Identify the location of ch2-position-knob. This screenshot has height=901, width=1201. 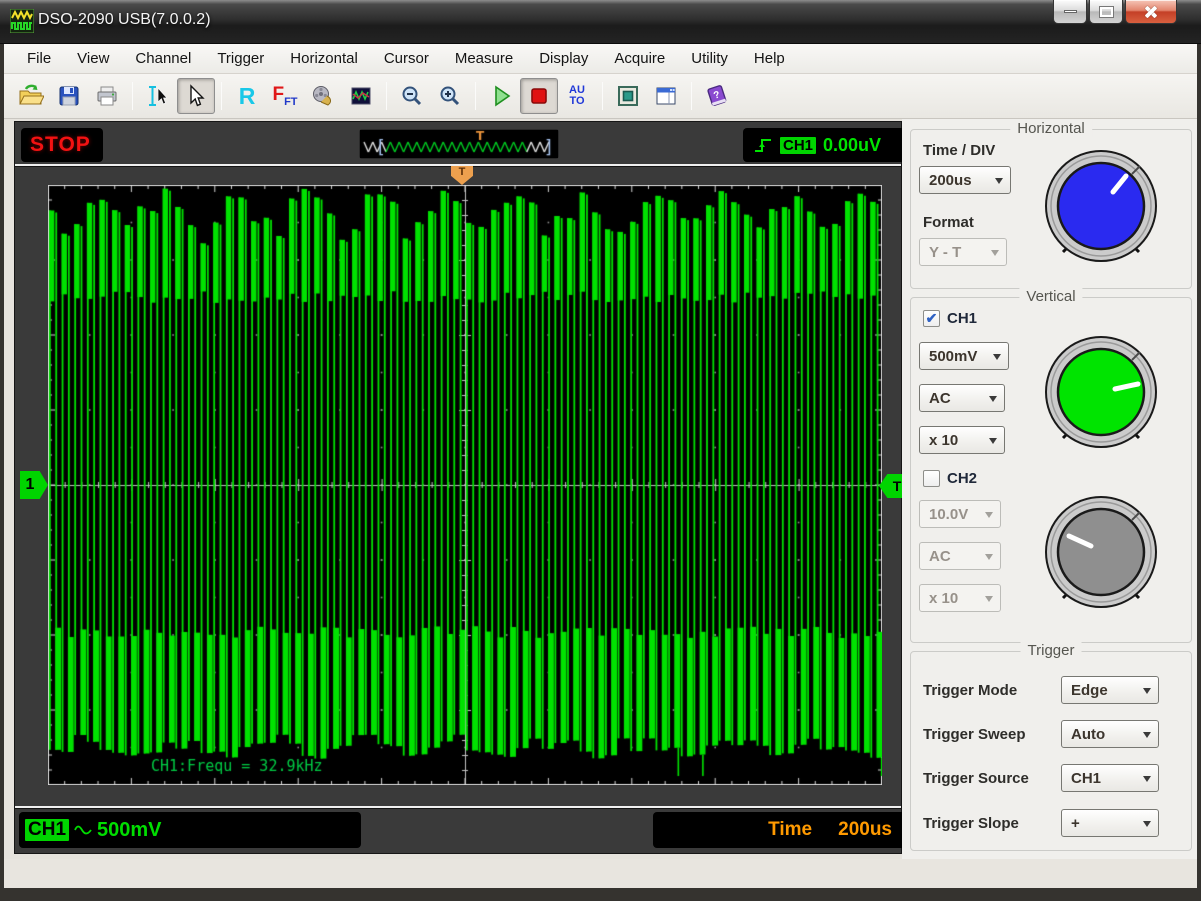
(1101, 554).